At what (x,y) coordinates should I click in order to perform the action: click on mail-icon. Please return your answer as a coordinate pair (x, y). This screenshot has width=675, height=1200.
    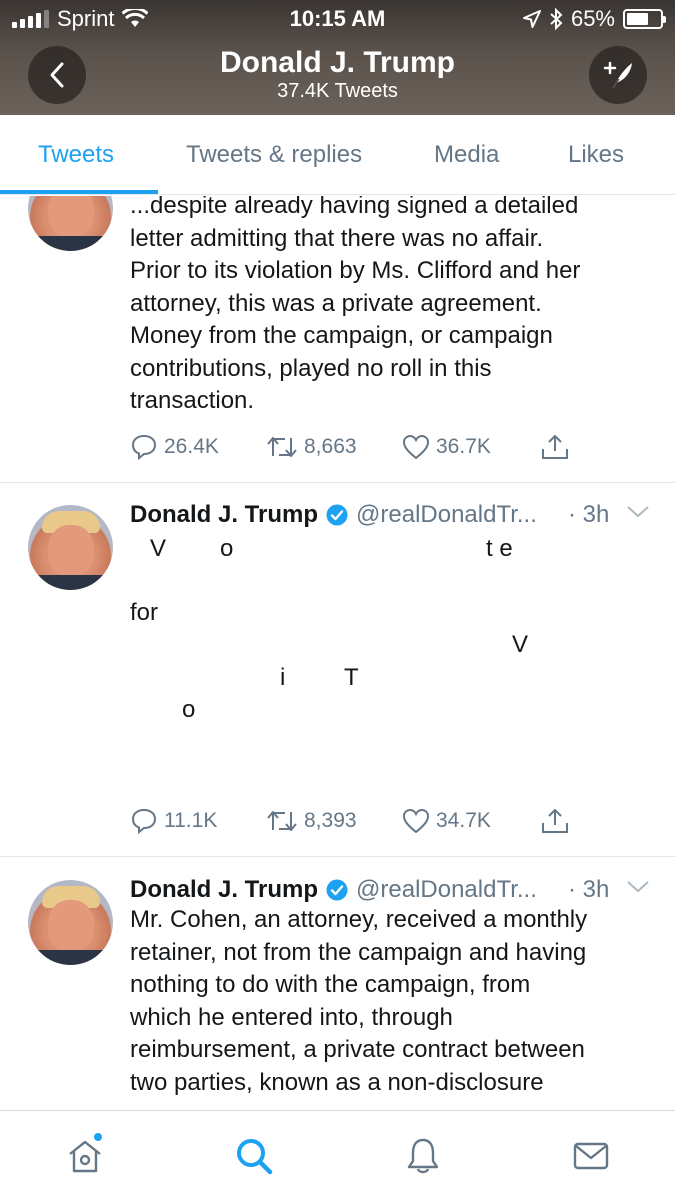
    Looking at the image, I should click on (591, 1156).